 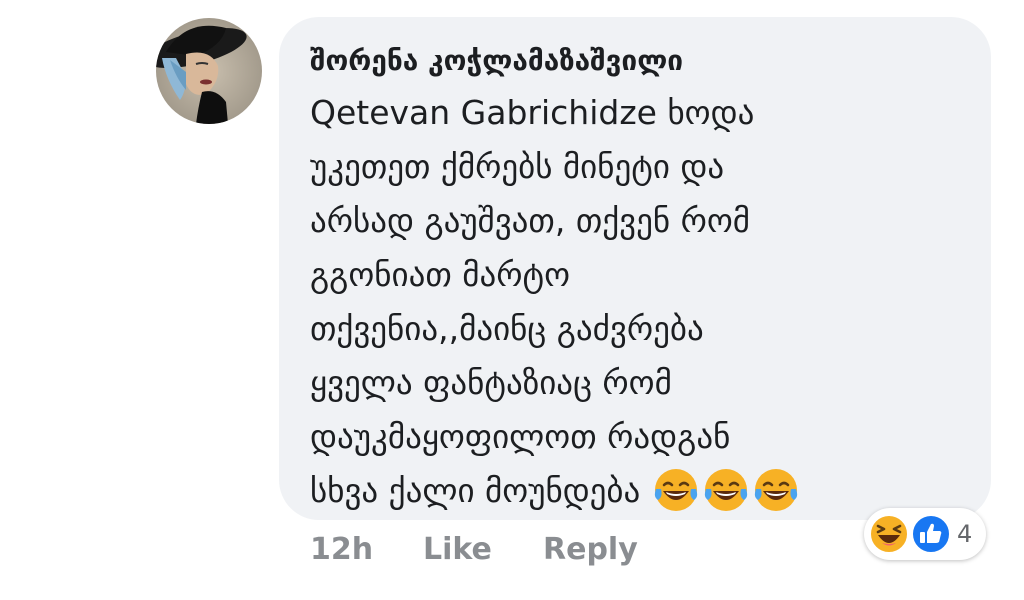 I want to click on comment-line: უკეთეთ ქმრებს მინეტი და, so click(x=517, y=166).